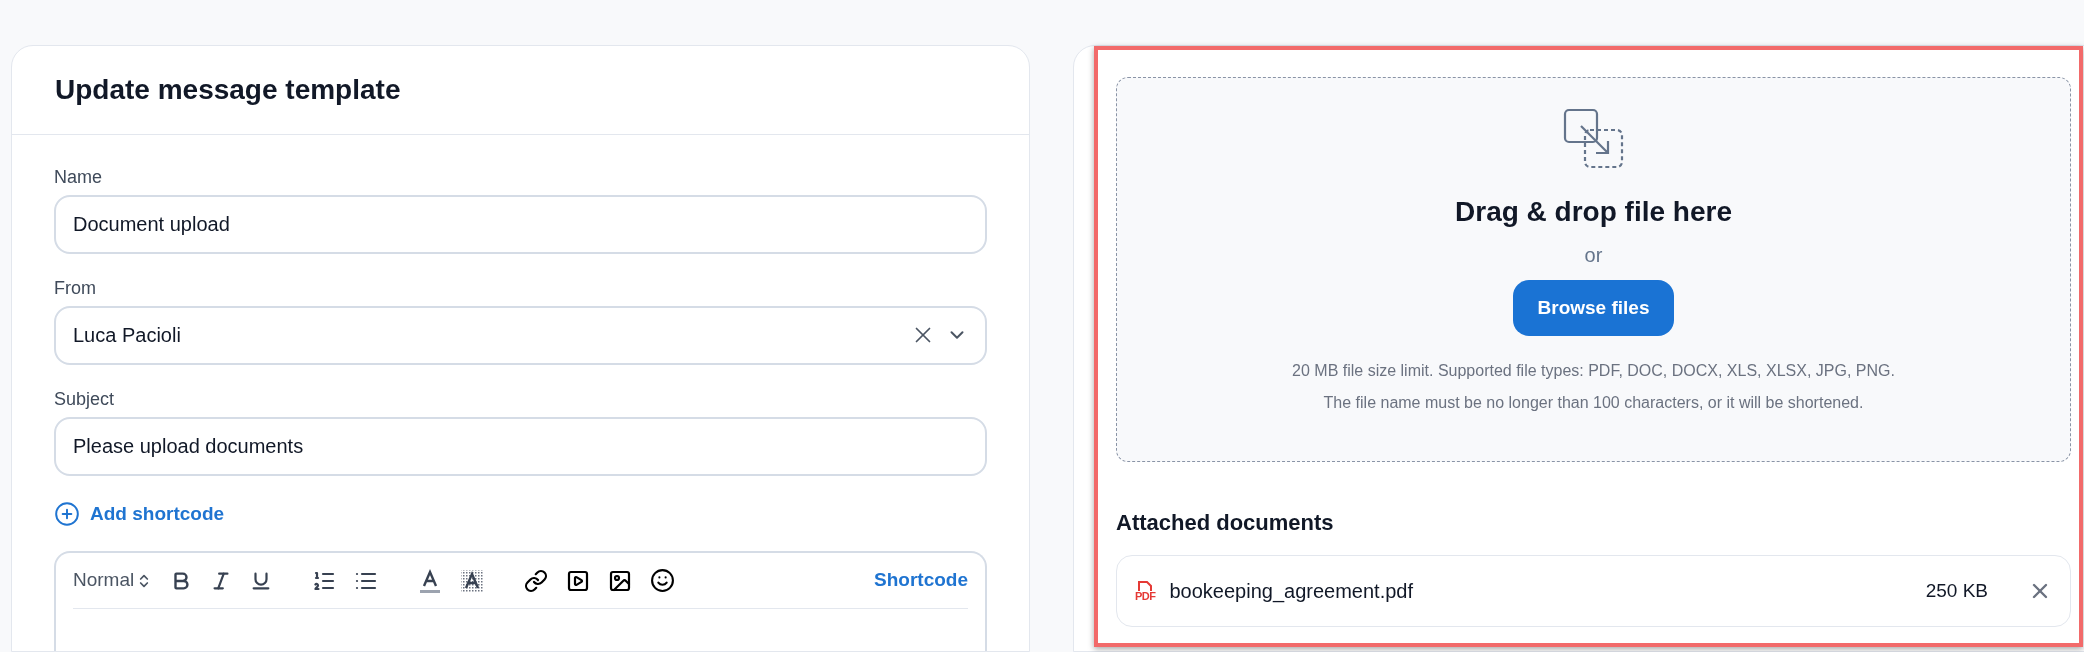 This screenshot has height=652, width=2084. I want to click on browse-files-button: Browse files, so click(1593, 308).